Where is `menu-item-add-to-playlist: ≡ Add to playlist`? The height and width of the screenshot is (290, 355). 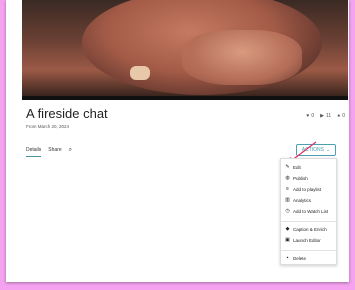
menu-item-add-to-playlist: ≡ Add to playlist is located at coordinates (303, 189).